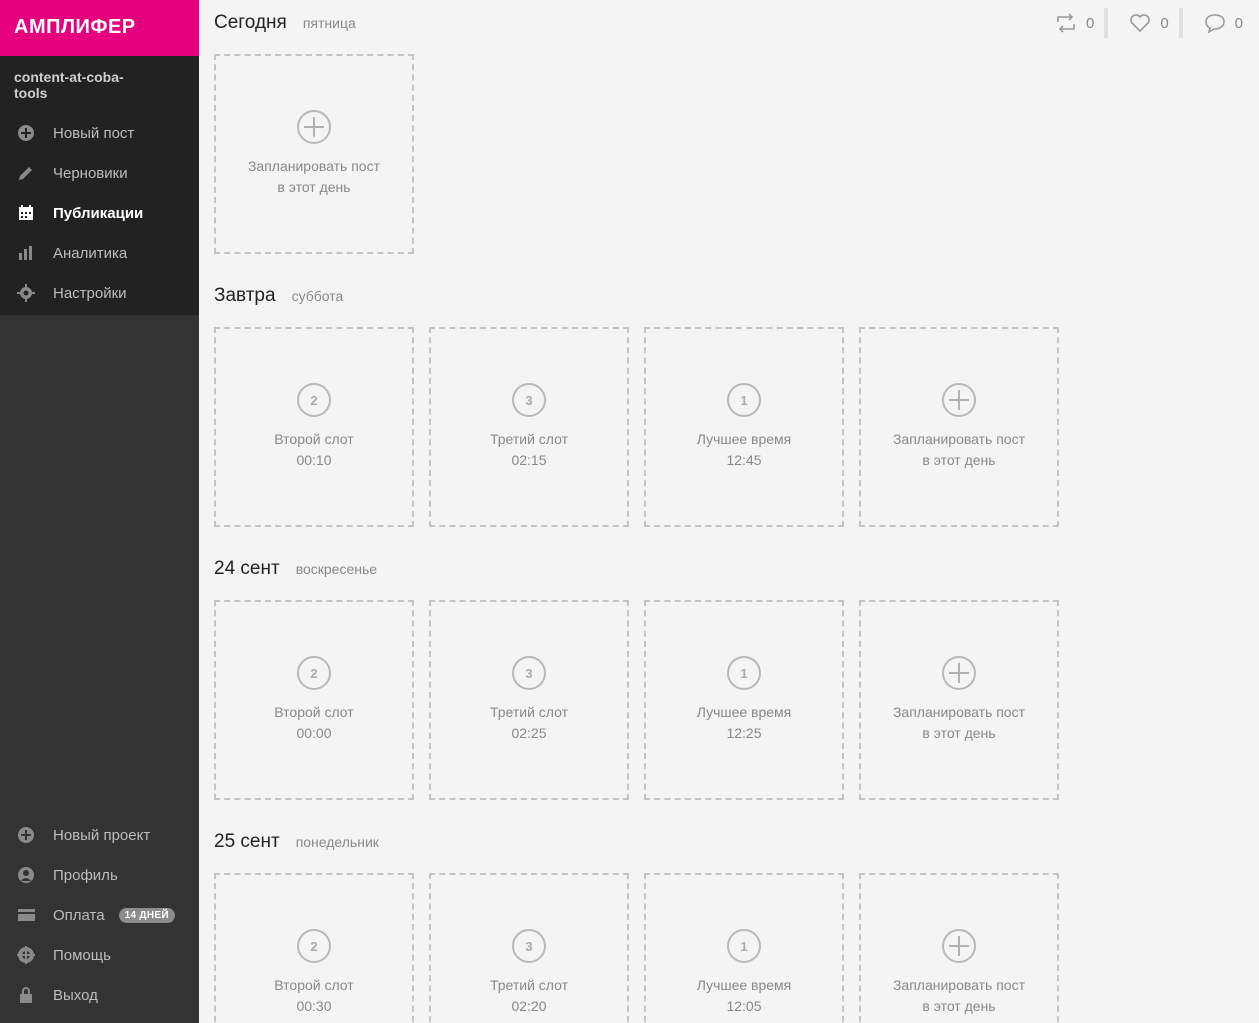 The width and height of the screenshot is (1259, 1023). I want to click on time-slot: 1 Лучшее время 12:45, so click(744, 427).